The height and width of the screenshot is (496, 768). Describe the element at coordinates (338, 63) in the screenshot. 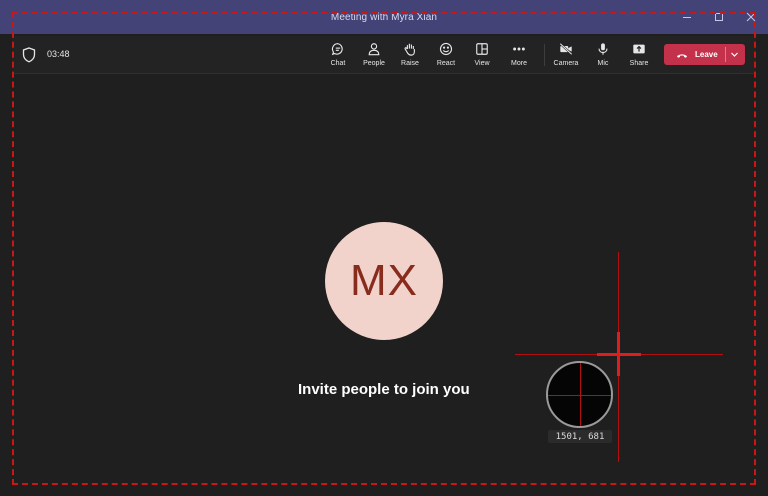

I see `chat-label: Chat` at that location.